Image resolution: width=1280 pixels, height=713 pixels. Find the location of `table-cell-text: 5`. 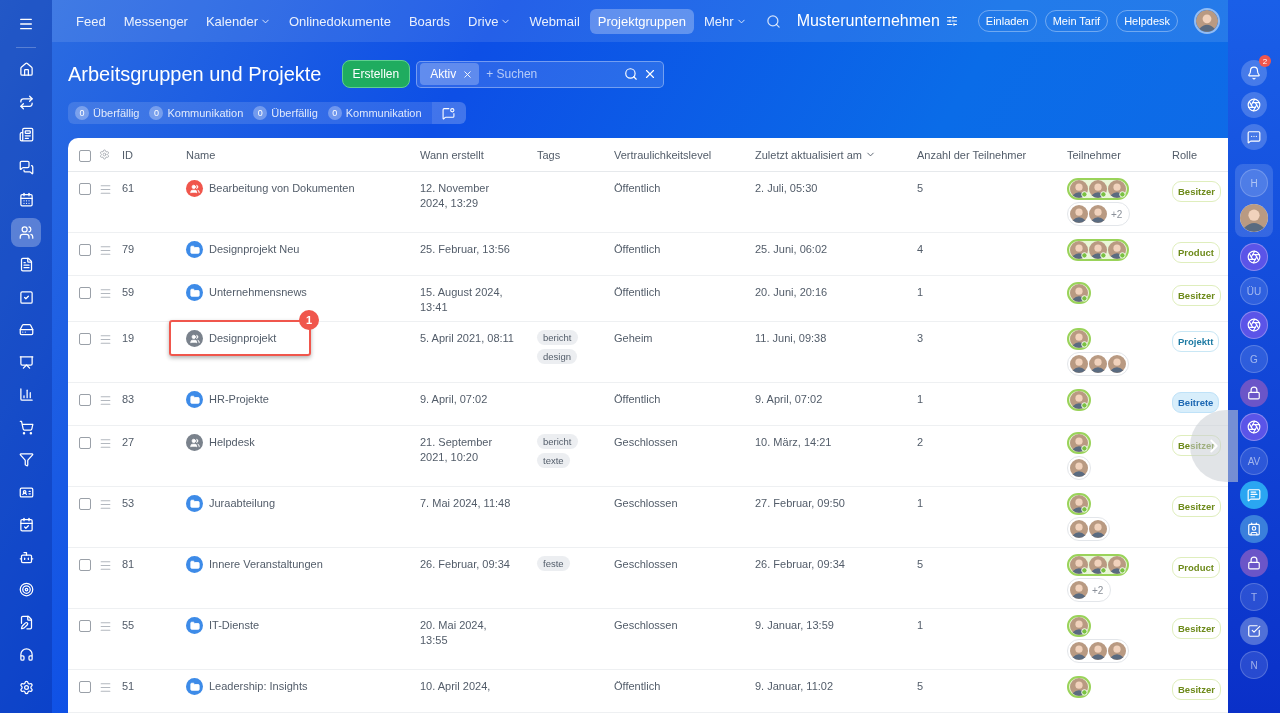

table-cell-text: 5 is located at coordinates (921, 188).